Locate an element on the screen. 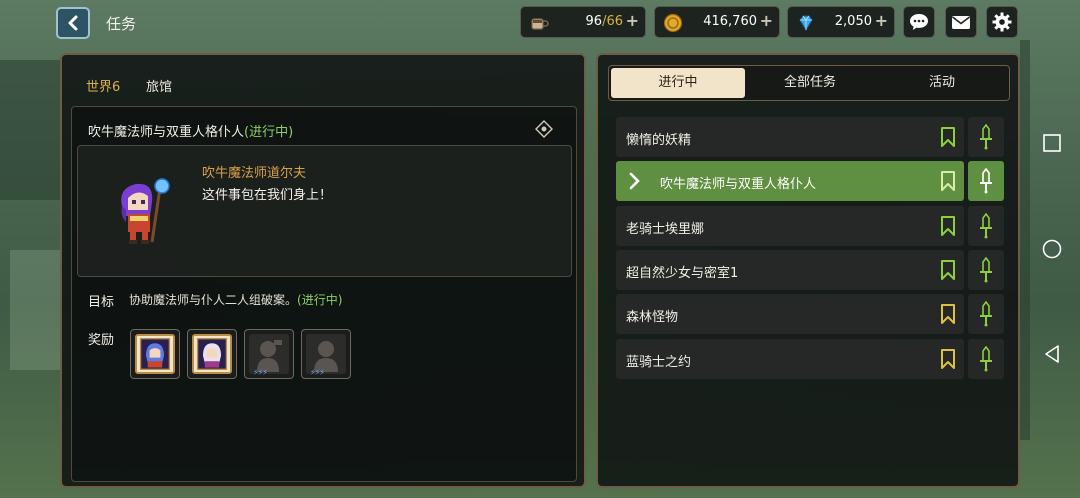 This screenshot has height=498, width=1080. quest-name: 超自然少女与密室1 is located at coordinates (682, 273).